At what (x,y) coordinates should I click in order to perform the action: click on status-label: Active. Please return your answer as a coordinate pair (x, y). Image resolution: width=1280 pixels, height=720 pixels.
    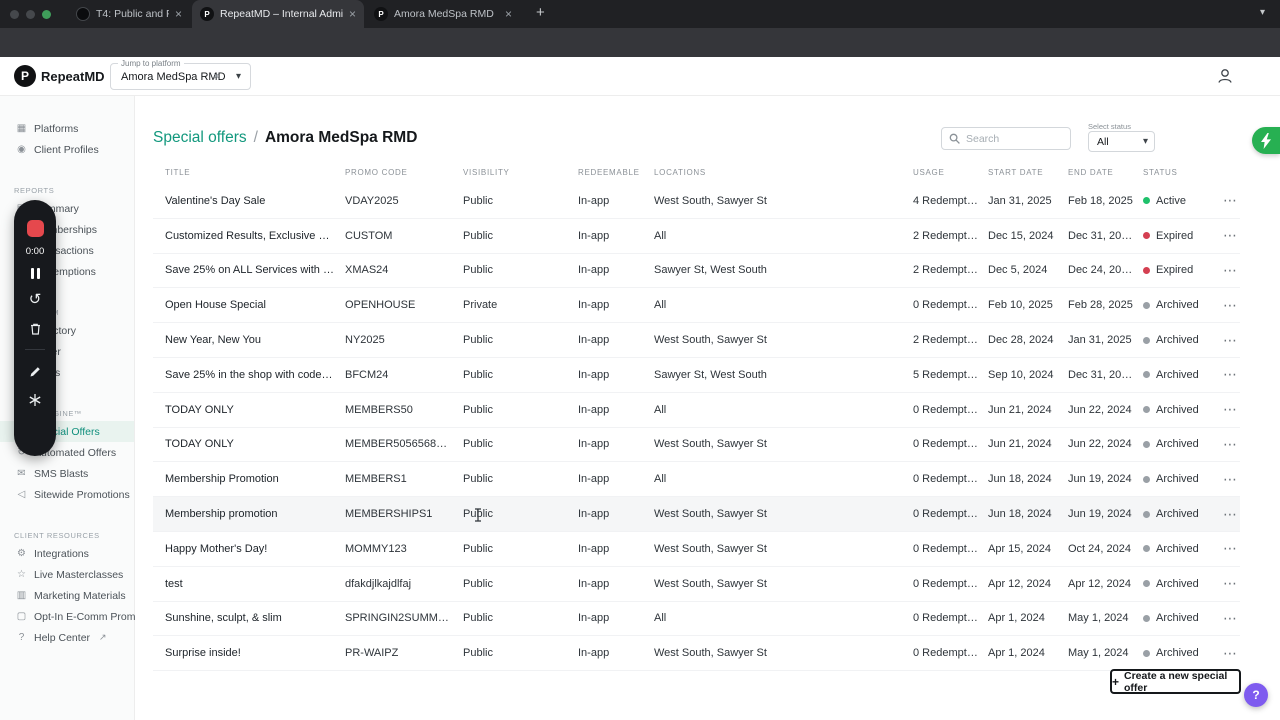
    Looking at the image, I should click on (1171, 200).